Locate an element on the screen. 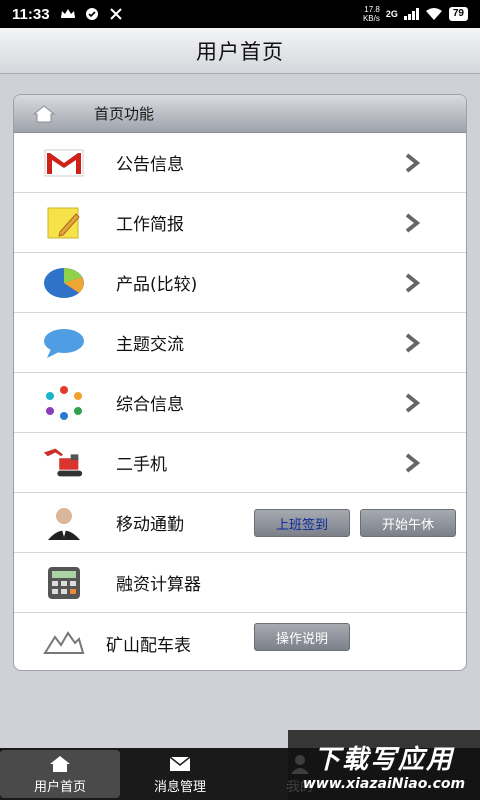  wifi-icon is located at coordinates (433, 14).